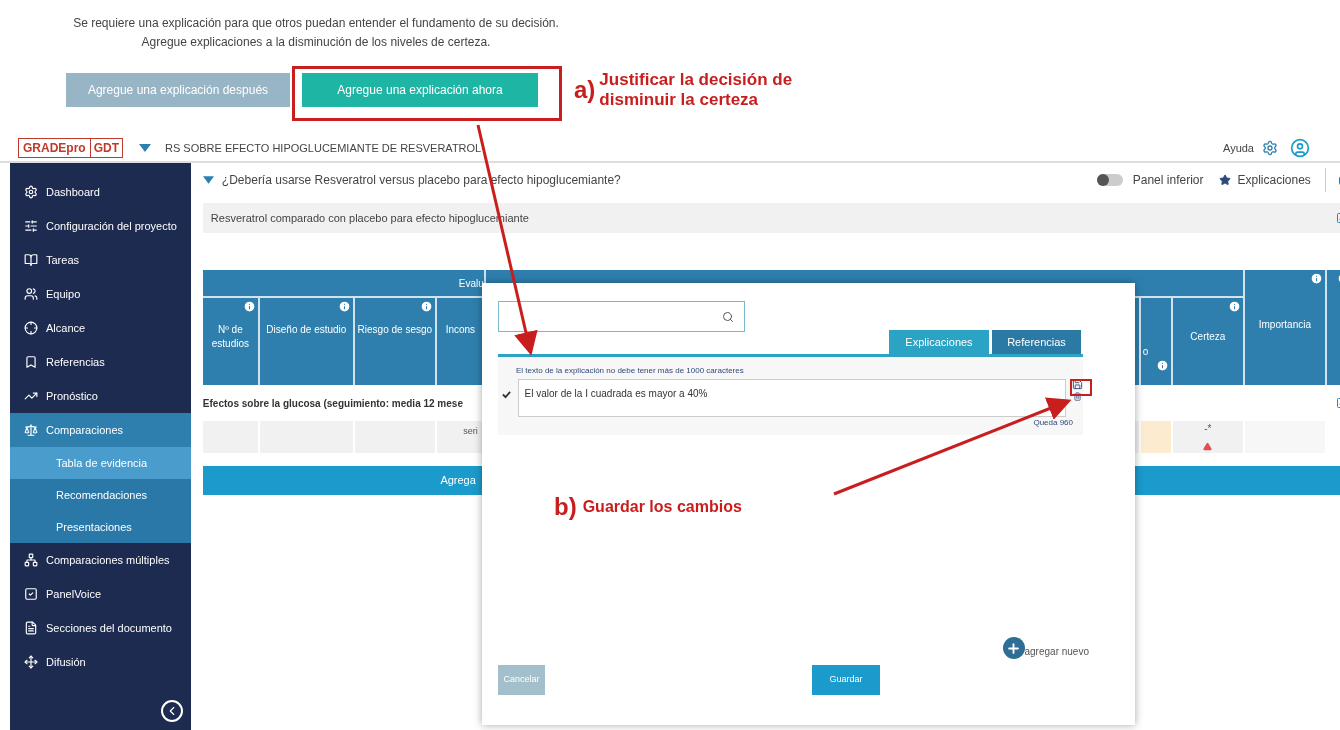  What do you see at coordinates (100, 527) in the screenshot?
I see `sidebar-subitem: Presentaciones` at bounding box center [100, 527].